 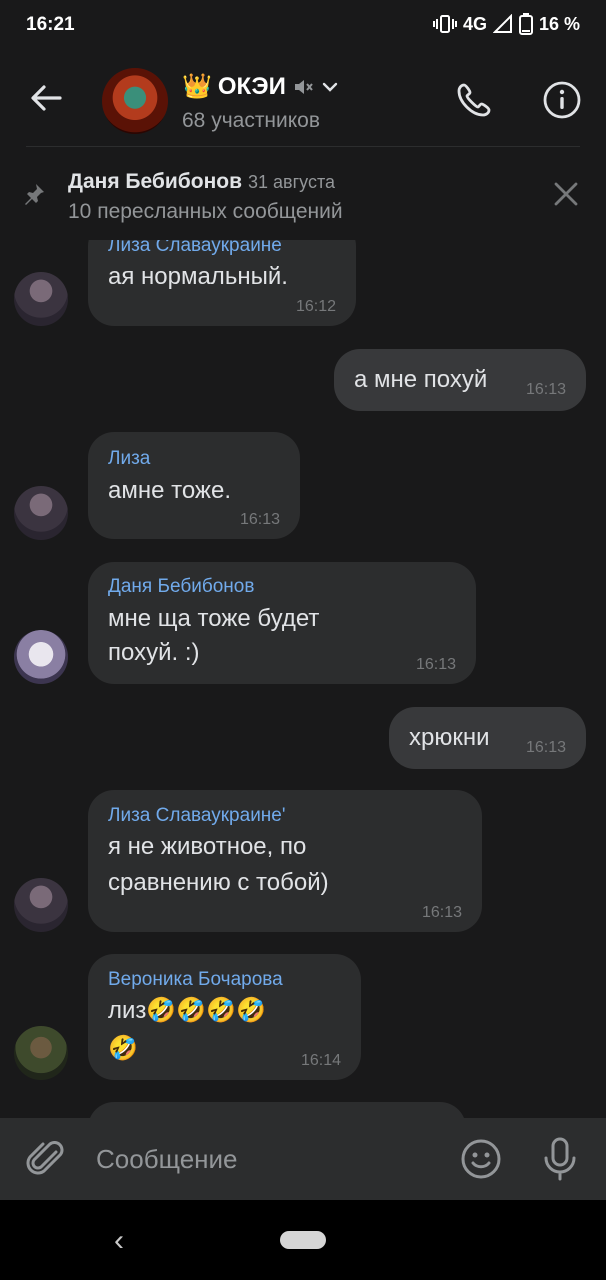 I want to click on message-text: амне тоже., so click(x=169, y=490).